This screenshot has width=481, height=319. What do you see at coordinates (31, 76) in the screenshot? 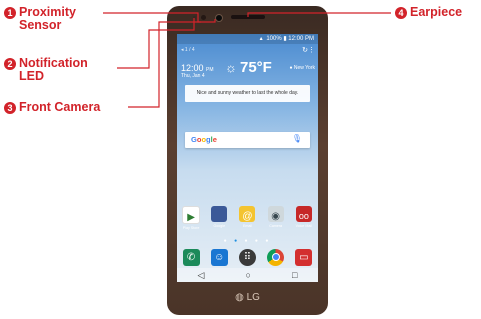
I see `callout-label-line: LED` at bounding box center [31, 76].